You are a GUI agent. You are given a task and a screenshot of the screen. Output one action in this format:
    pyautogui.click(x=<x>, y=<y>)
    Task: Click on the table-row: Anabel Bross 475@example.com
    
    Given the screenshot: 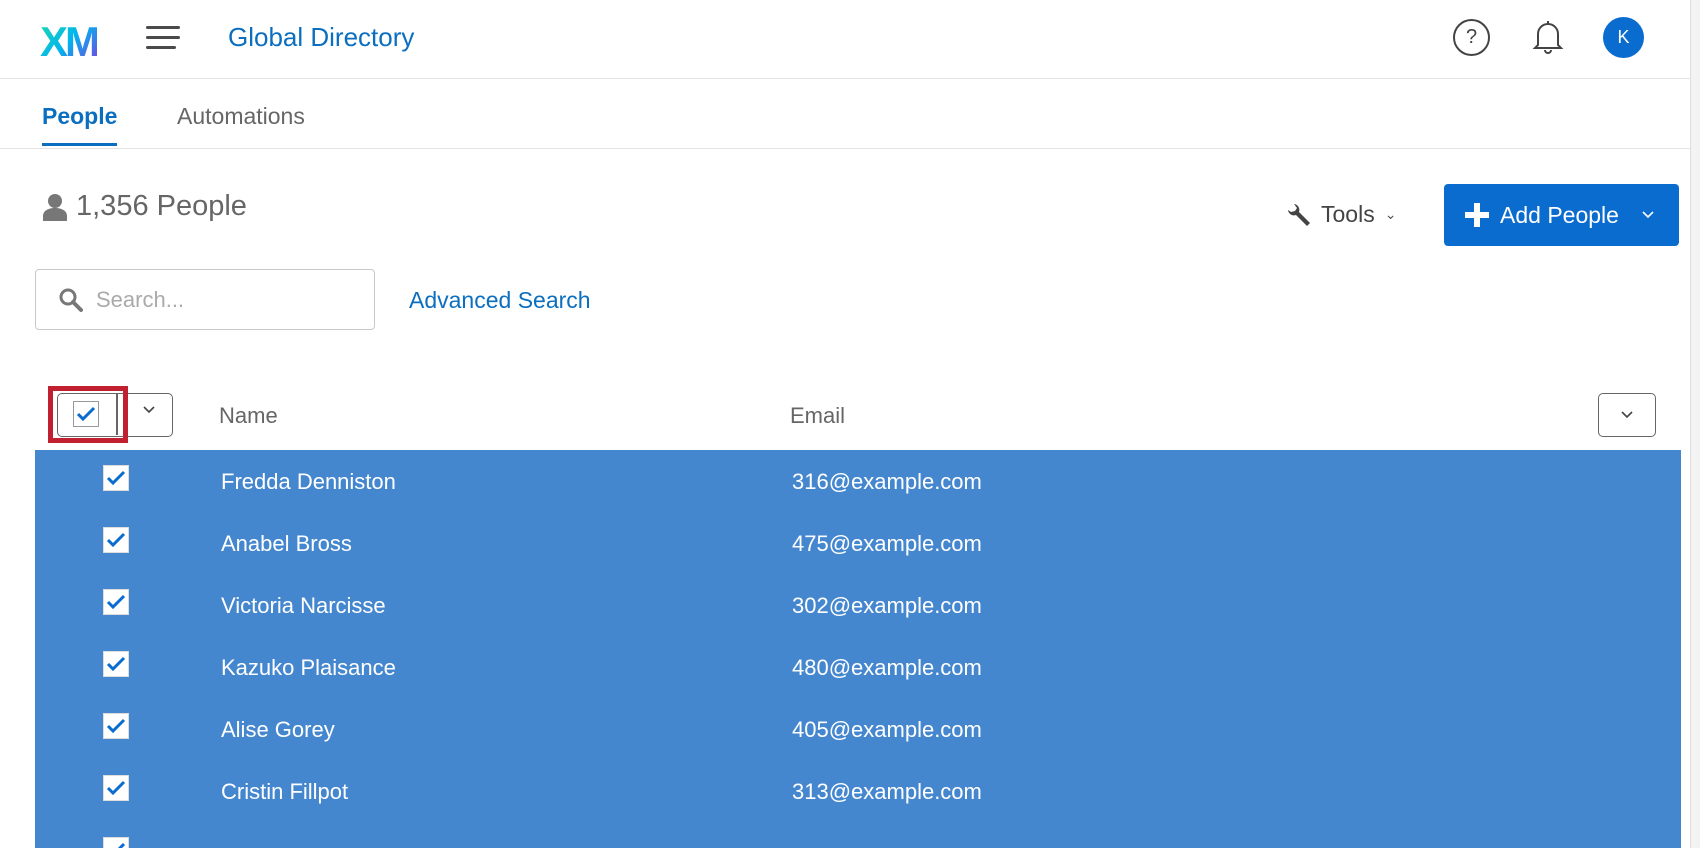 What is the action you would take?
    pyautogui.click(x=858, y=543)
    